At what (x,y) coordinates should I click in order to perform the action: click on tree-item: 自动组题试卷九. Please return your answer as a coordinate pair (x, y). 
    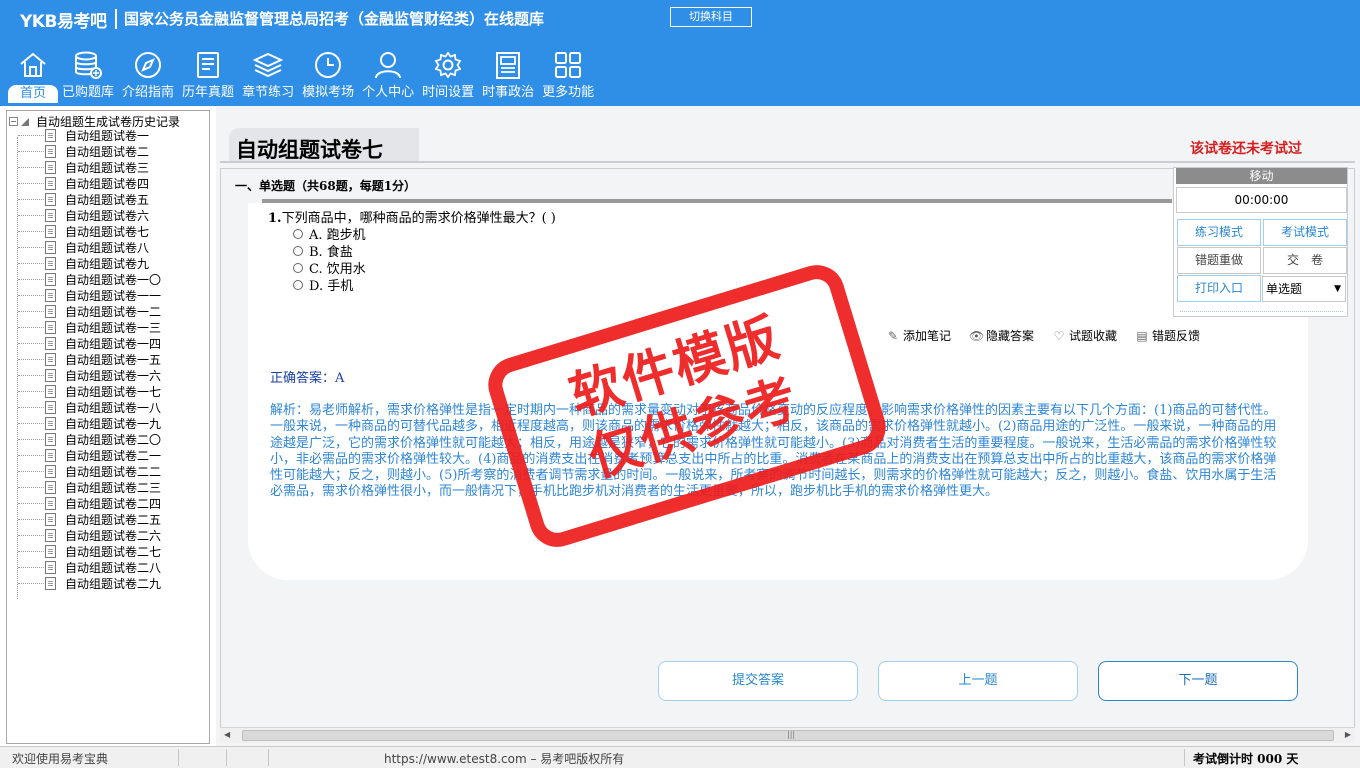
    Looking at the image, I should click on (84, 263).